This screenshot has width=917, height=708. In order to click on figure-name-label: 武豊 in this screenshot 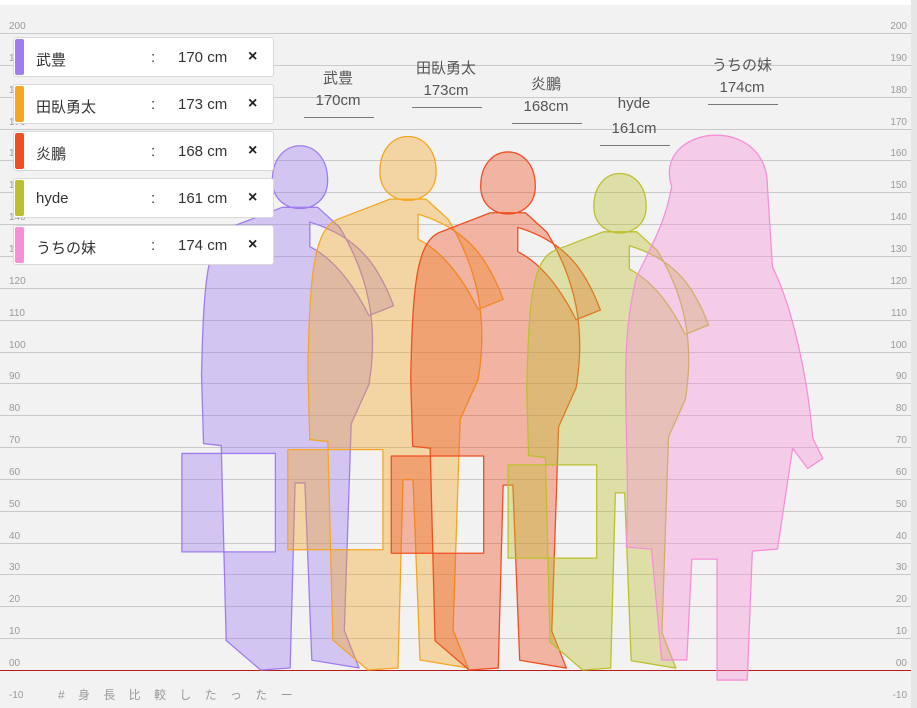, I will do `click(337, 78)`.